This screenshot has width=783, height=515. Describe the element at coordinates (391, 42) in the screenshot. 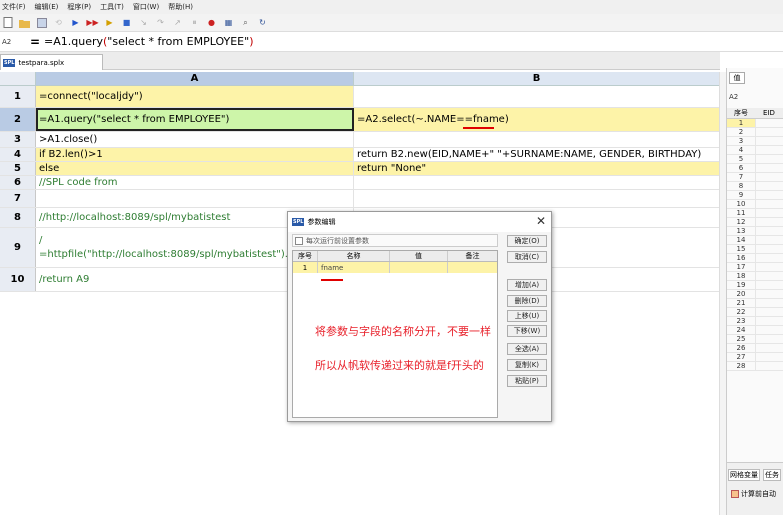

I see `formula-bar: A2 = =A1.query("select * from EMPLOYEE")` at that location.